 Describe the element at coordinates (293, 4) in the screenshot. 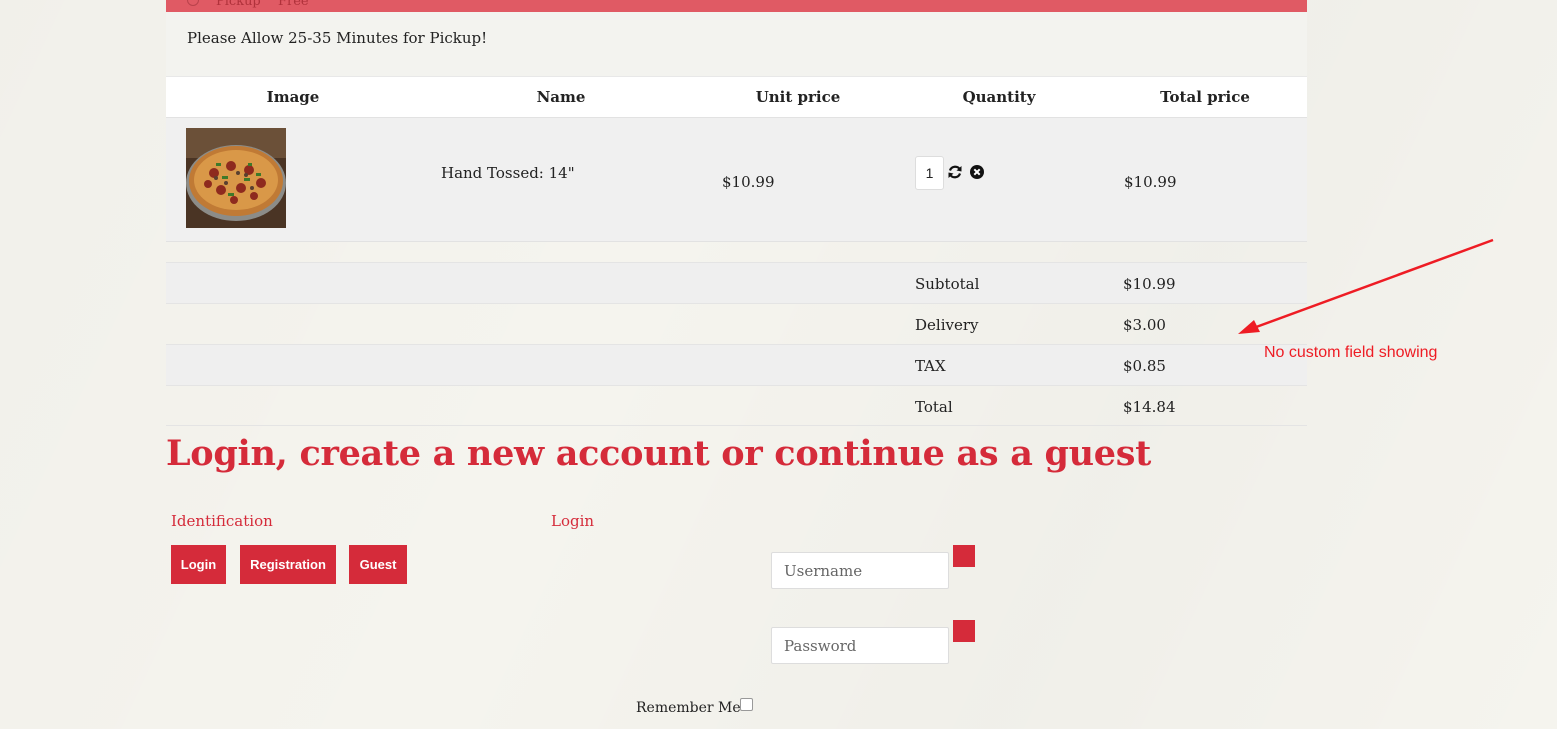

I see `shipping-price: Free` at that location.